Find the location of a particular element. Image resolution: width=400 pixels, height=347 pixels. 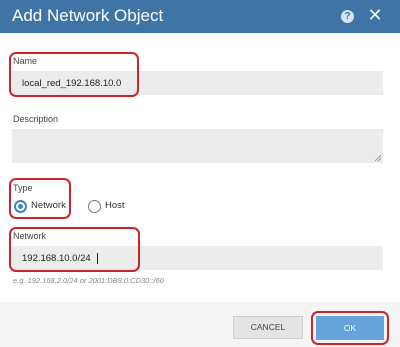

close-icon: ✕ is located at coordinates (375, 15).